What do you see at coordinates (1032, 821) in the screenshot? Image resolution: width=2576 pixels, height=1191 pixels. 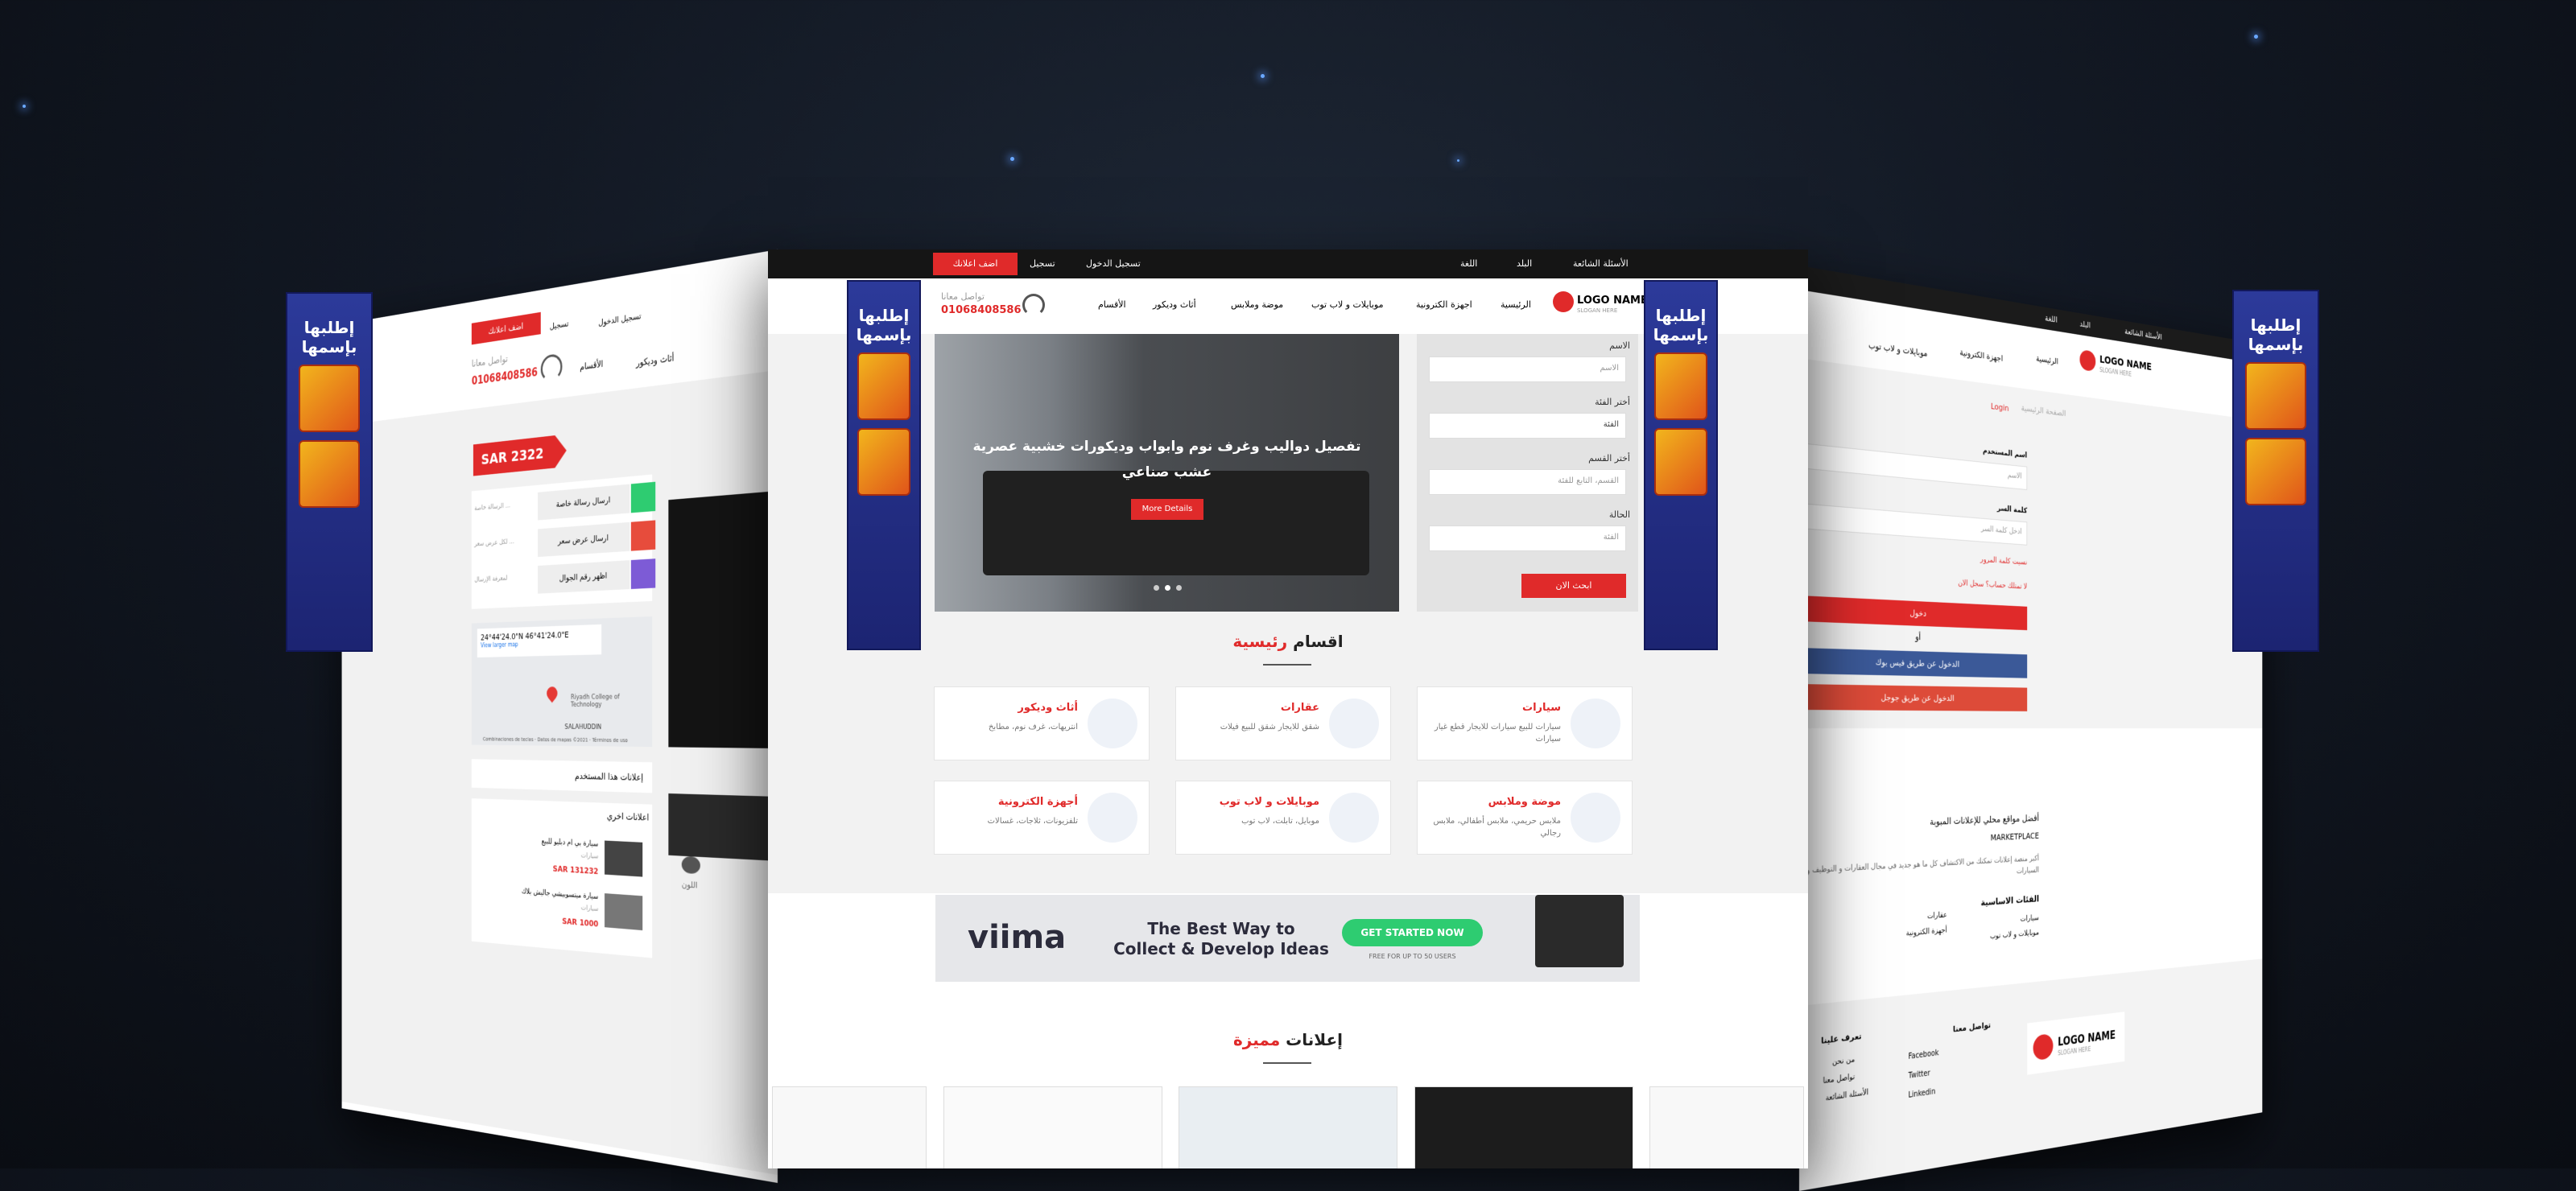 I see `category-desc: تلفزيونات، ثلاجات، غسالات` at bounding box center [1032, 821].